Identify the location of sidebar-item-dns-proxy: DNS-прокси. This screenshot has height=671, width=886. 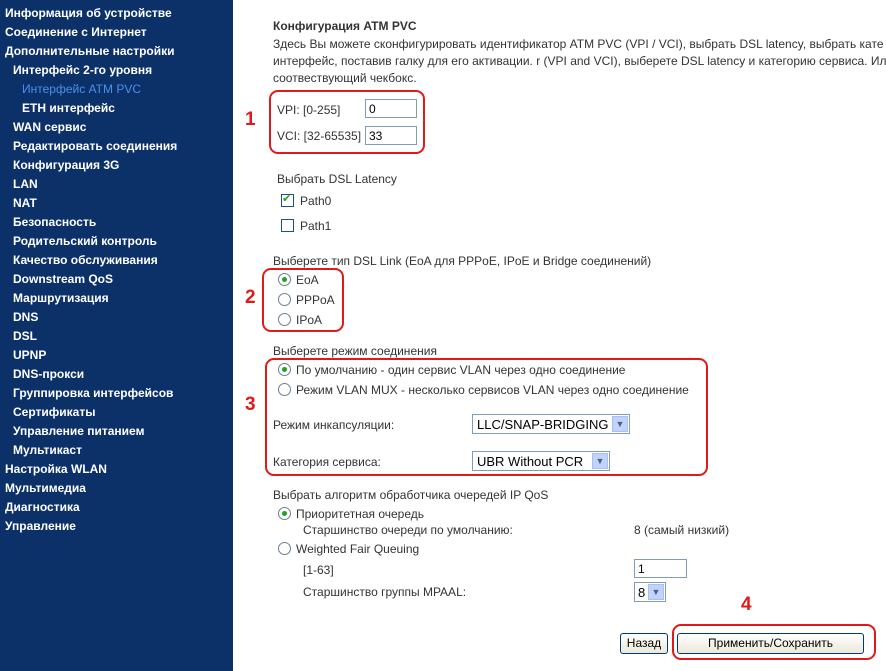
(48, 374).